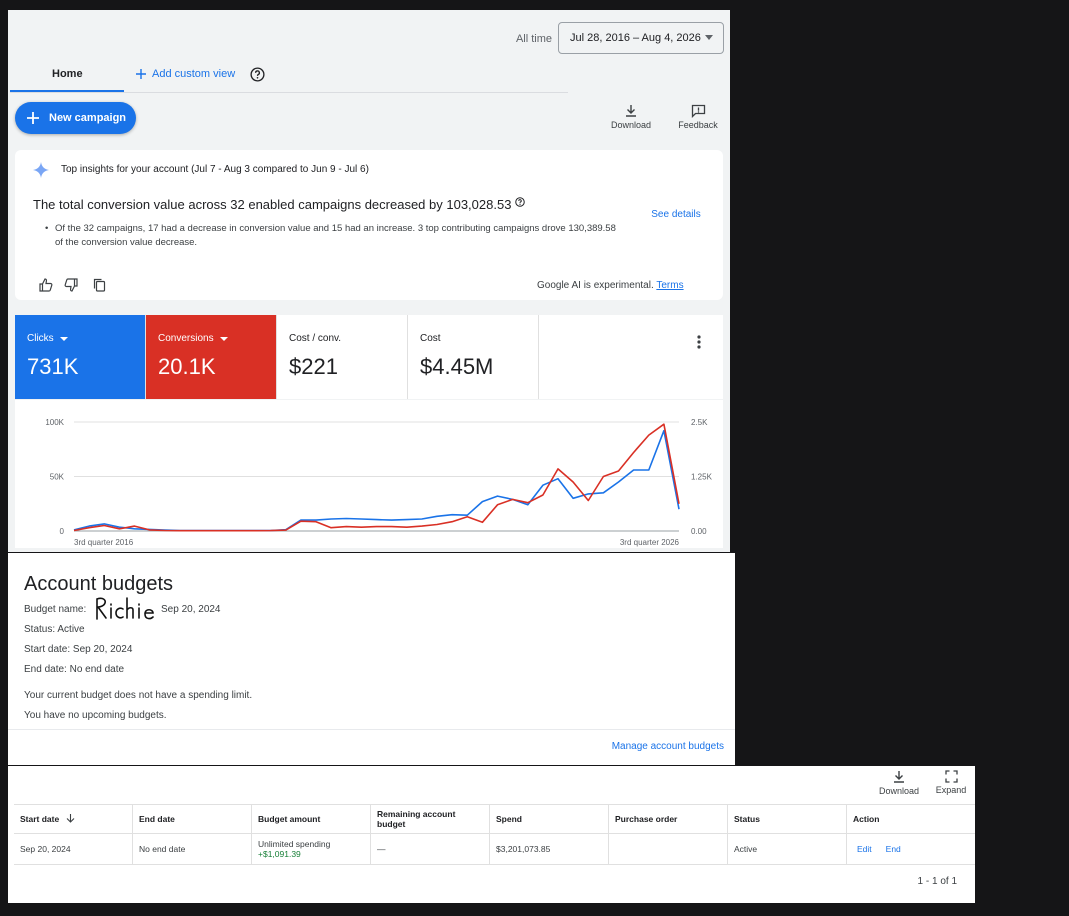 The width and height of the screenshot is (1069, 916). I want to click on series-line-clicks, so click(376, 480).